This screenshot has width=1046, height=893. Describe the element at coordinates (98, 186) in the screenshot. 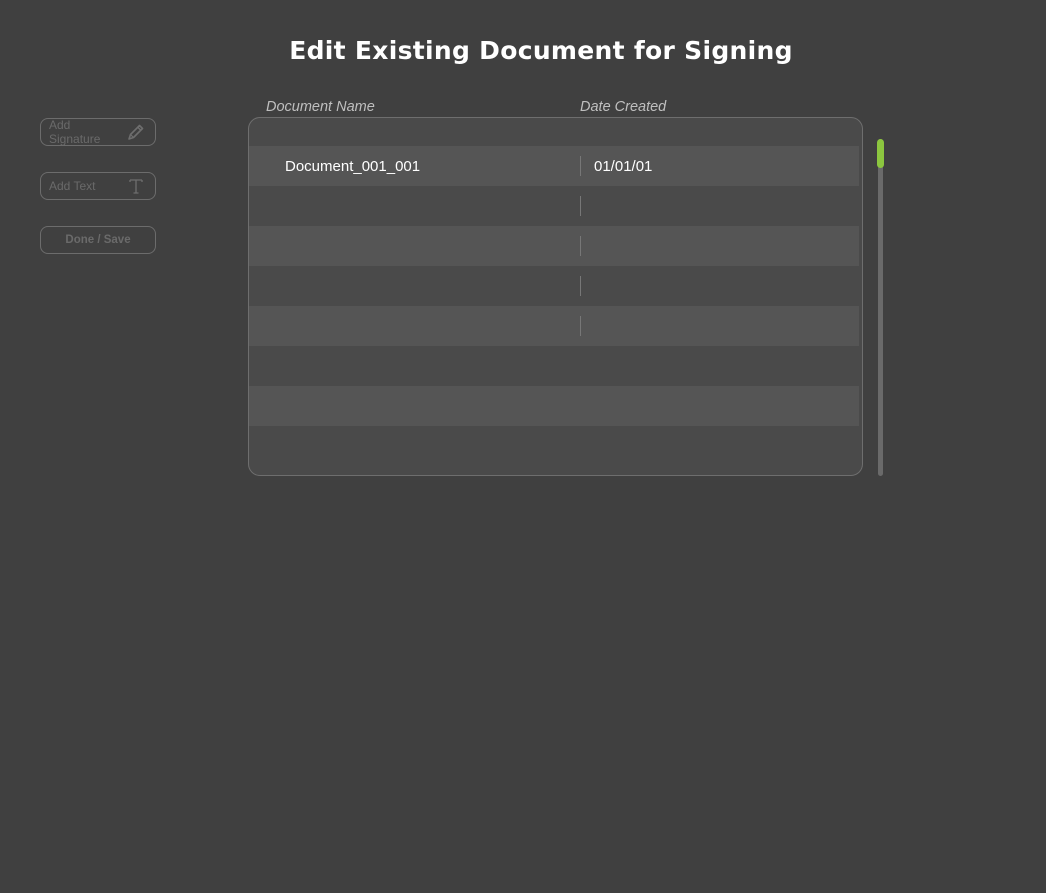

I see `add-text-button: Add Text` at that location.